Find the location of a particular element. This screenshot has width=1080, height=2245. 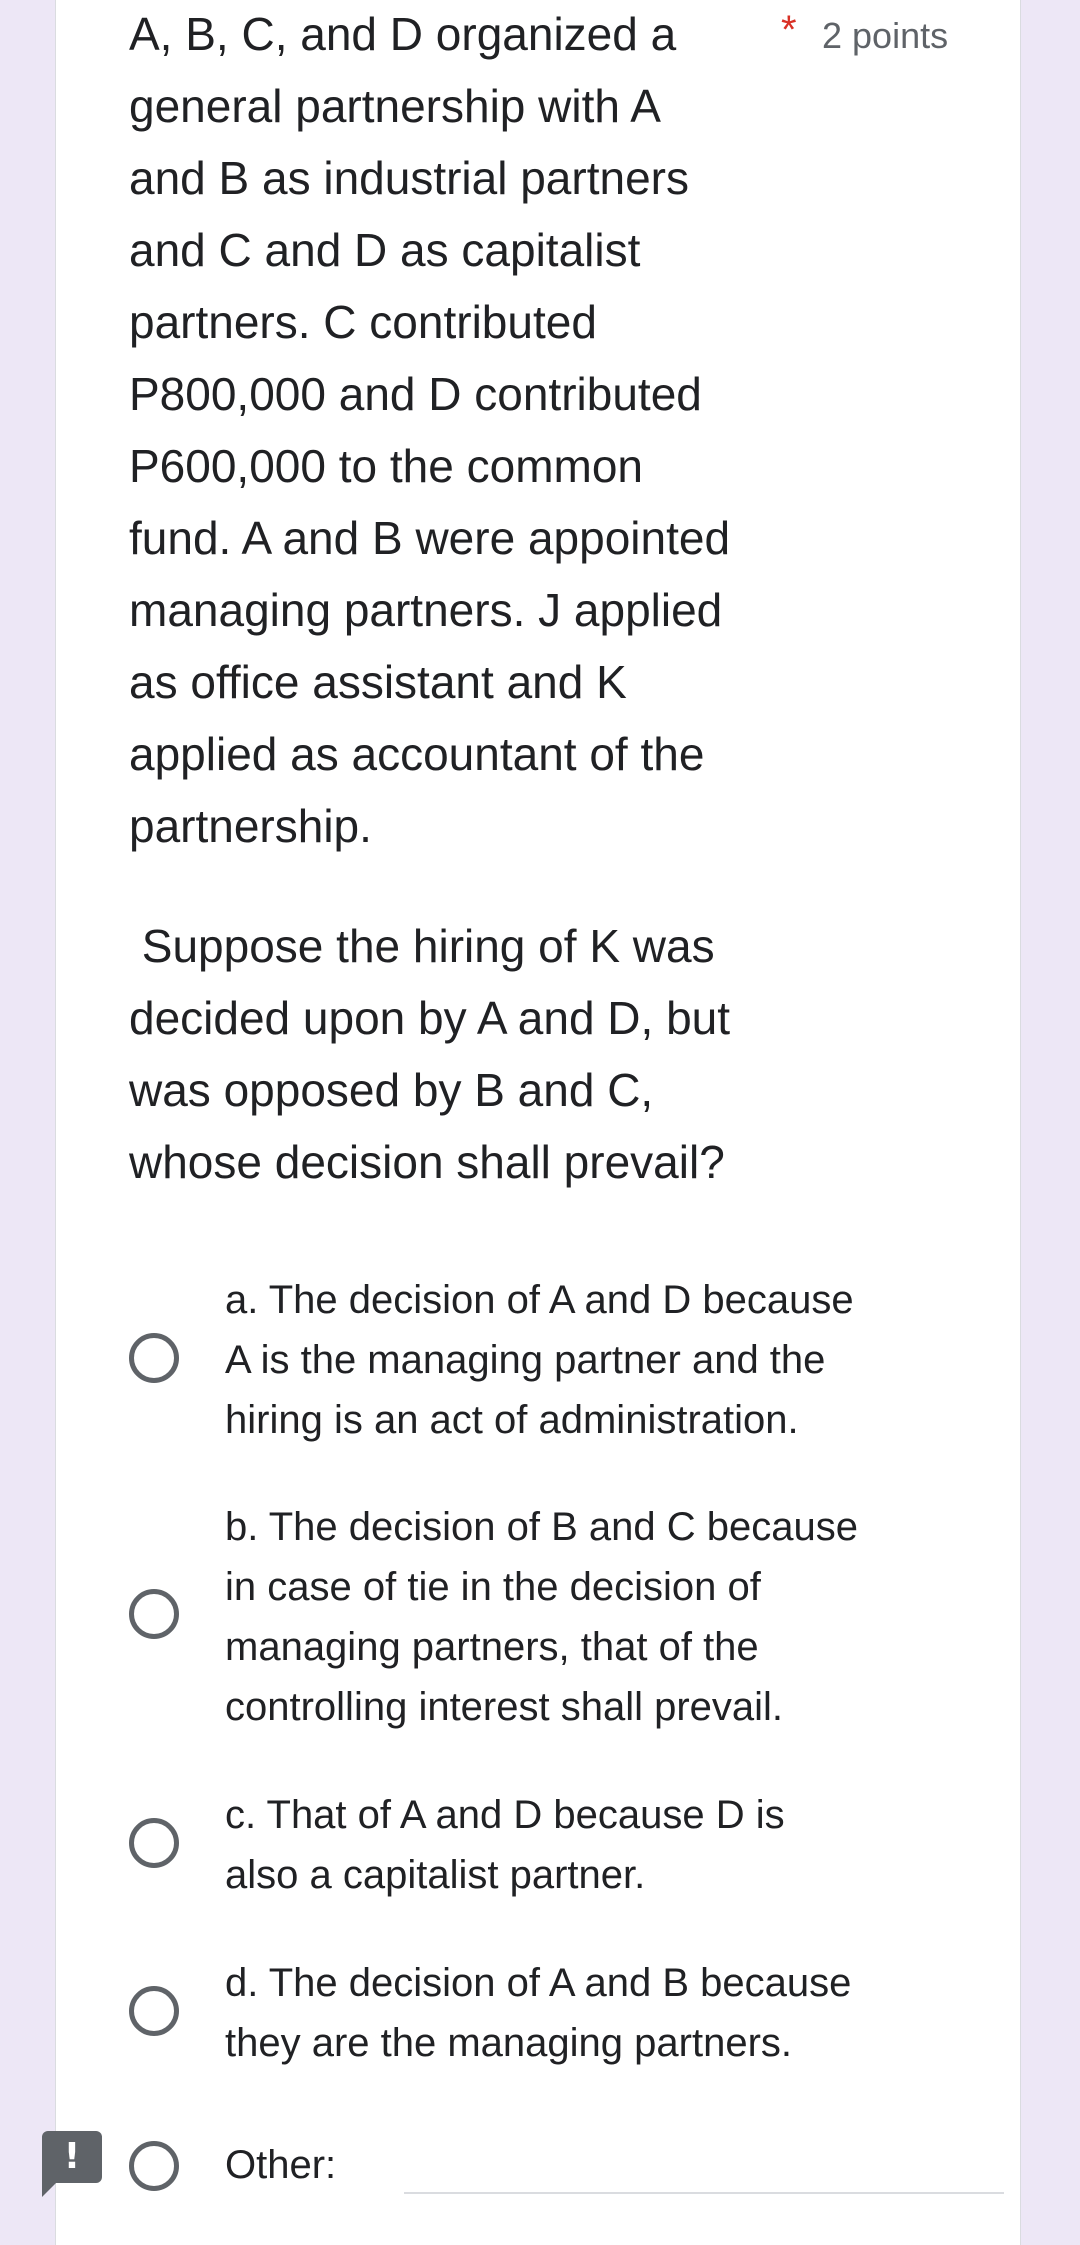

points-label: 2 points is located at coordinates (885, 35).